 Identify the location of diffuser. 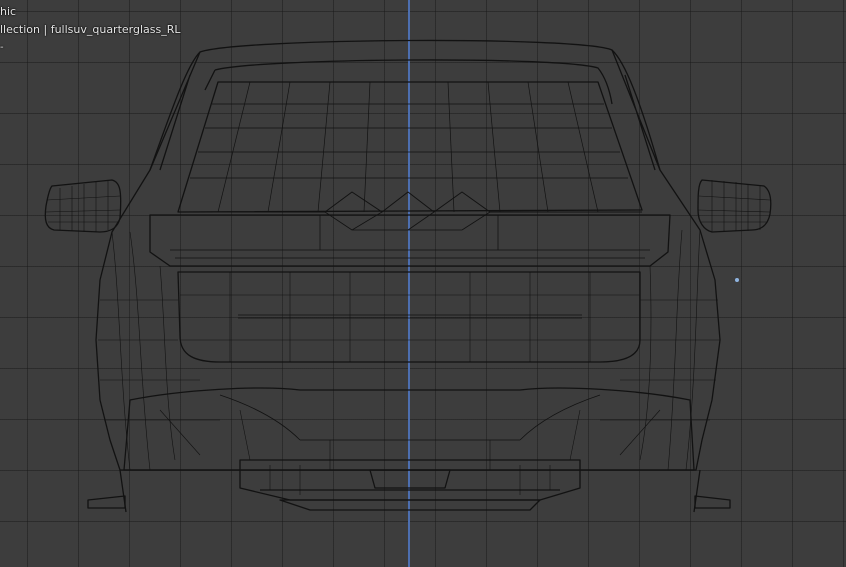
(410, 480).